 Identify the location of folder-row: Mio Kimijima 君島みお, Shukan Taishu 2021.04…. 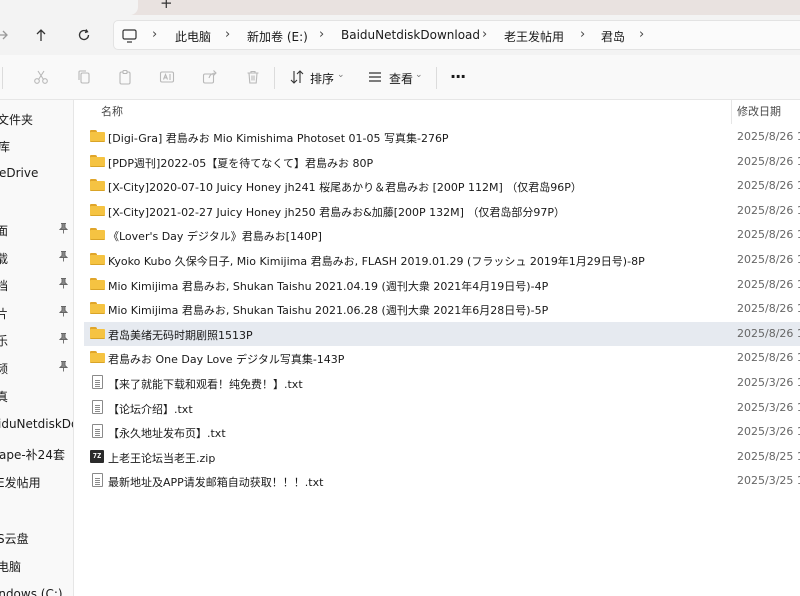
(442, 285).